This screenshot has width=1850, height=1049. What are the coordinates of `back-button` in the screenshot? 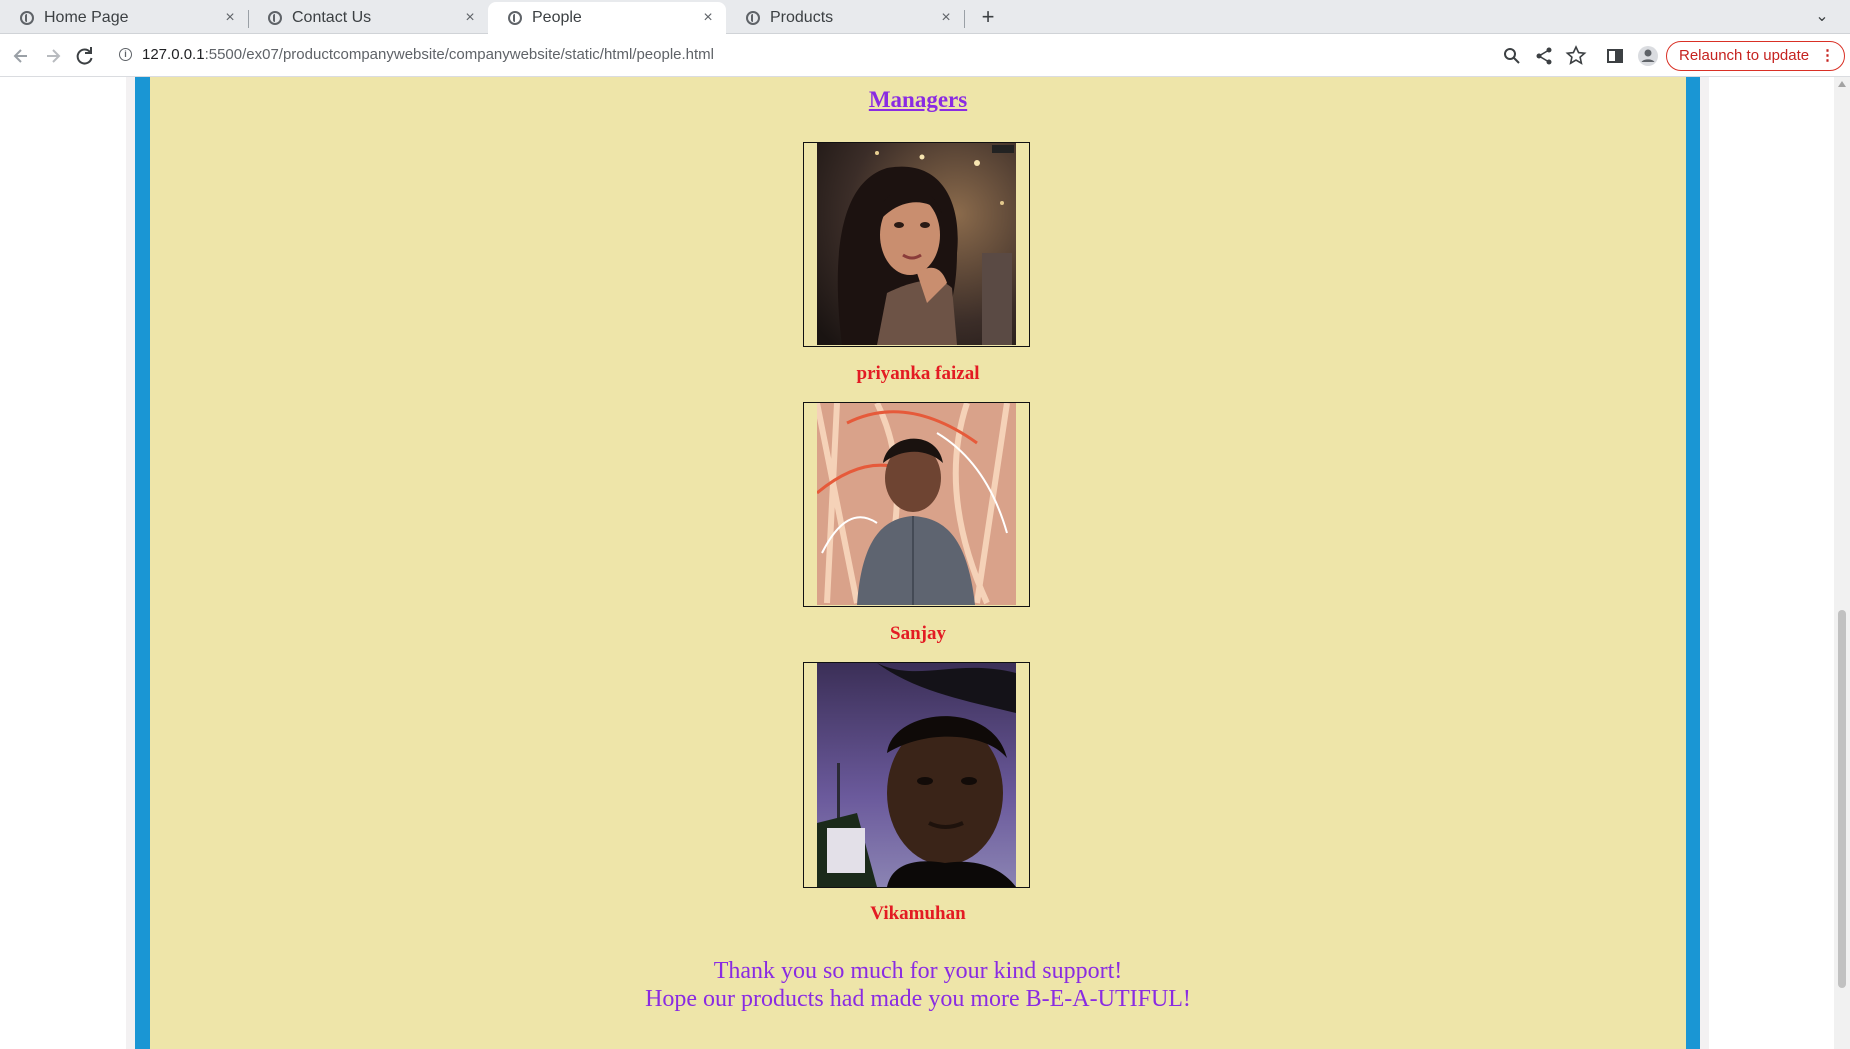 It's located at (21, 56).